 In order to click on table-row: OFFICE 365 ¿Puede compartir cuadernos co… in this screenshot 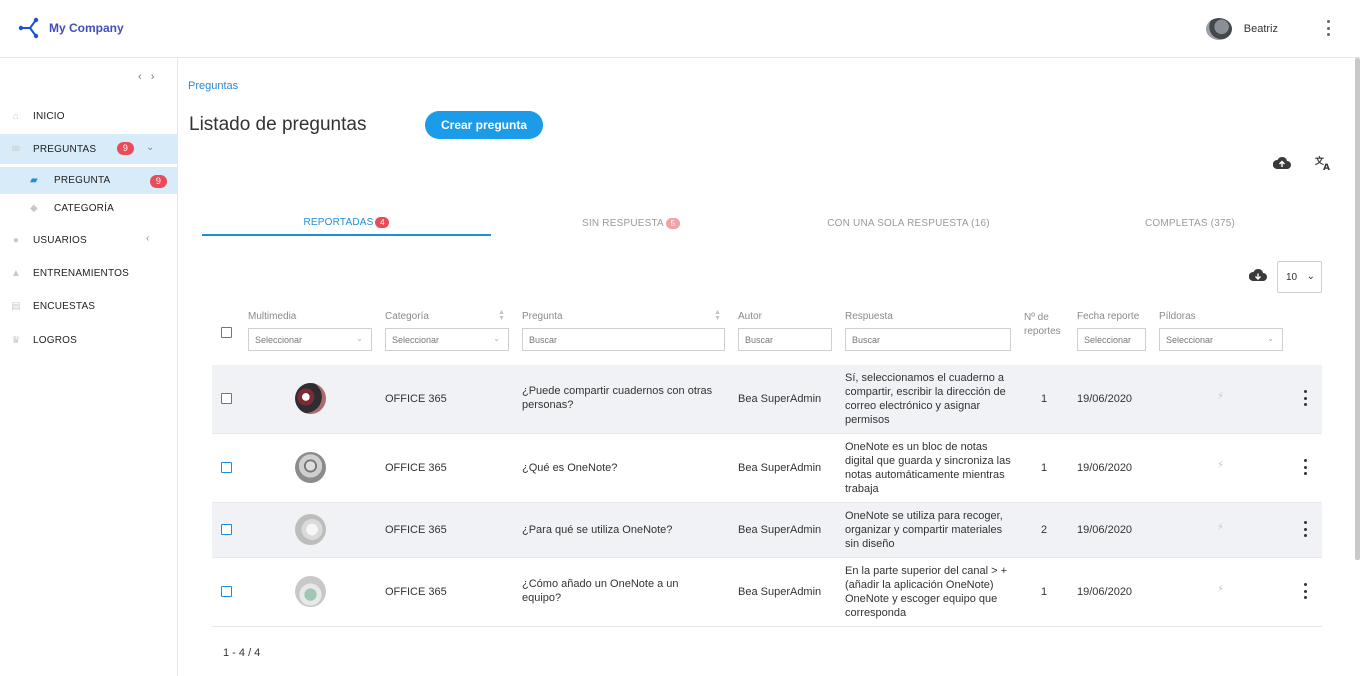, I will do `click(767, 399)`.